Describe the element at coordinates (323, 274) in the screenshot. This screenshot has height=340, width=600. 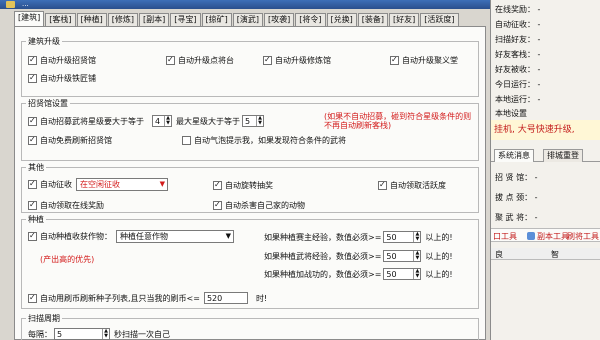
I see `cond-label: 如果种植加战功的，数值必须>=` at that location.